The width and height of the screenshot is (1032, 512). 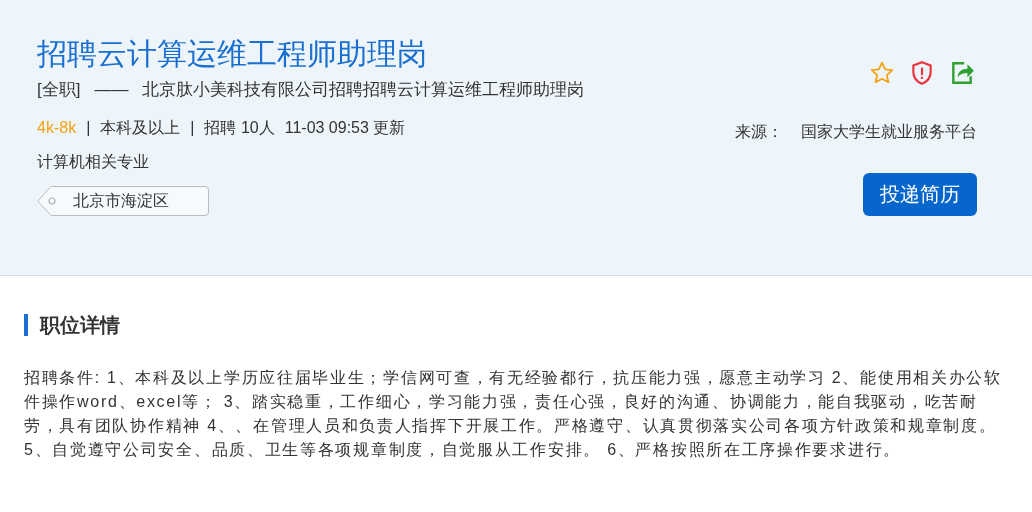 What do you see at coordinates (59, 90) in the screenshot?
I see `job-type: [全职]` at bounding box center [59, 90].